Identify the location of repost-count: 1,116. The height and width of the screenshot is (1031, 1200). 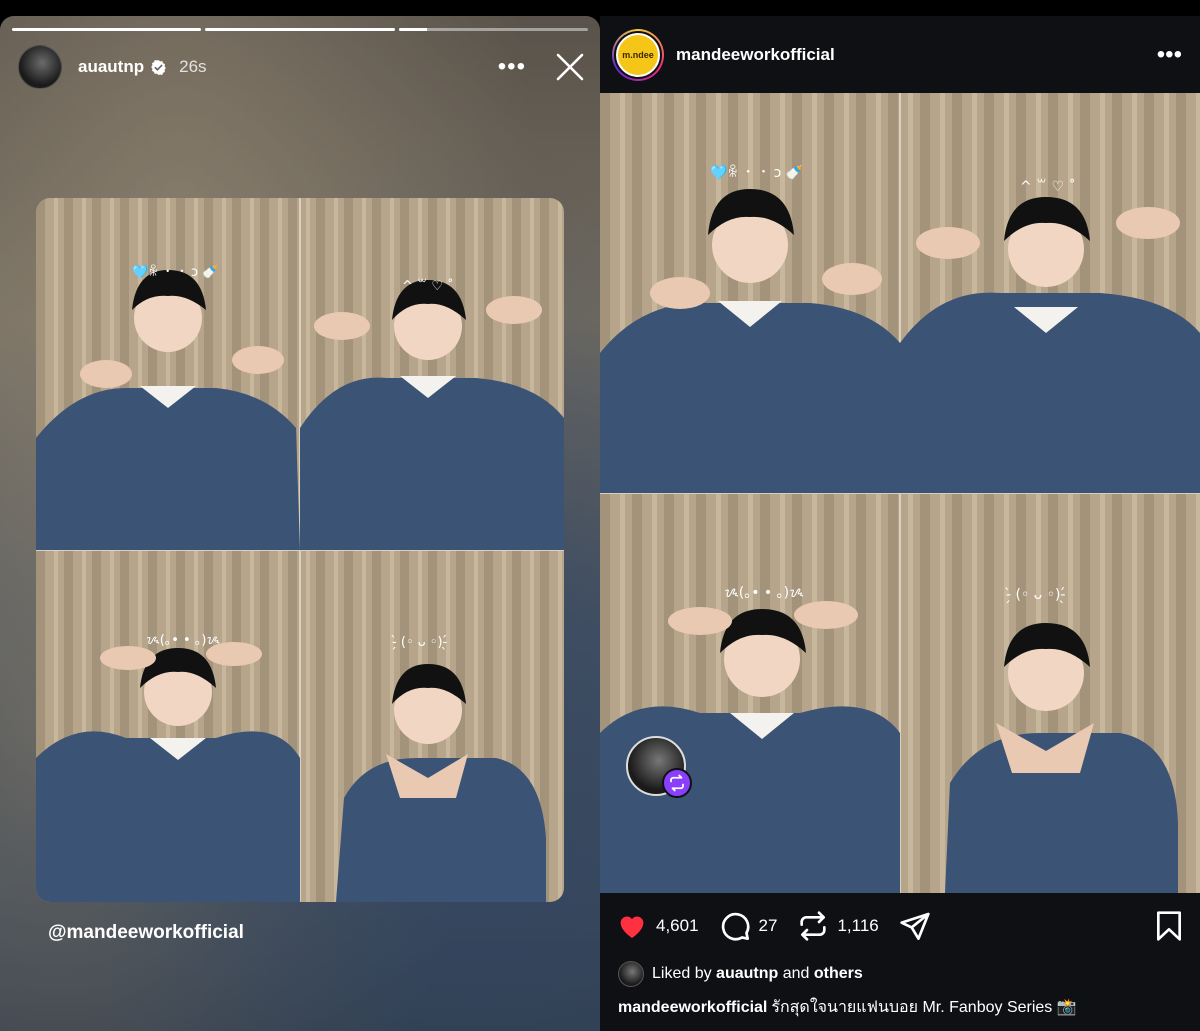
(858, 925).